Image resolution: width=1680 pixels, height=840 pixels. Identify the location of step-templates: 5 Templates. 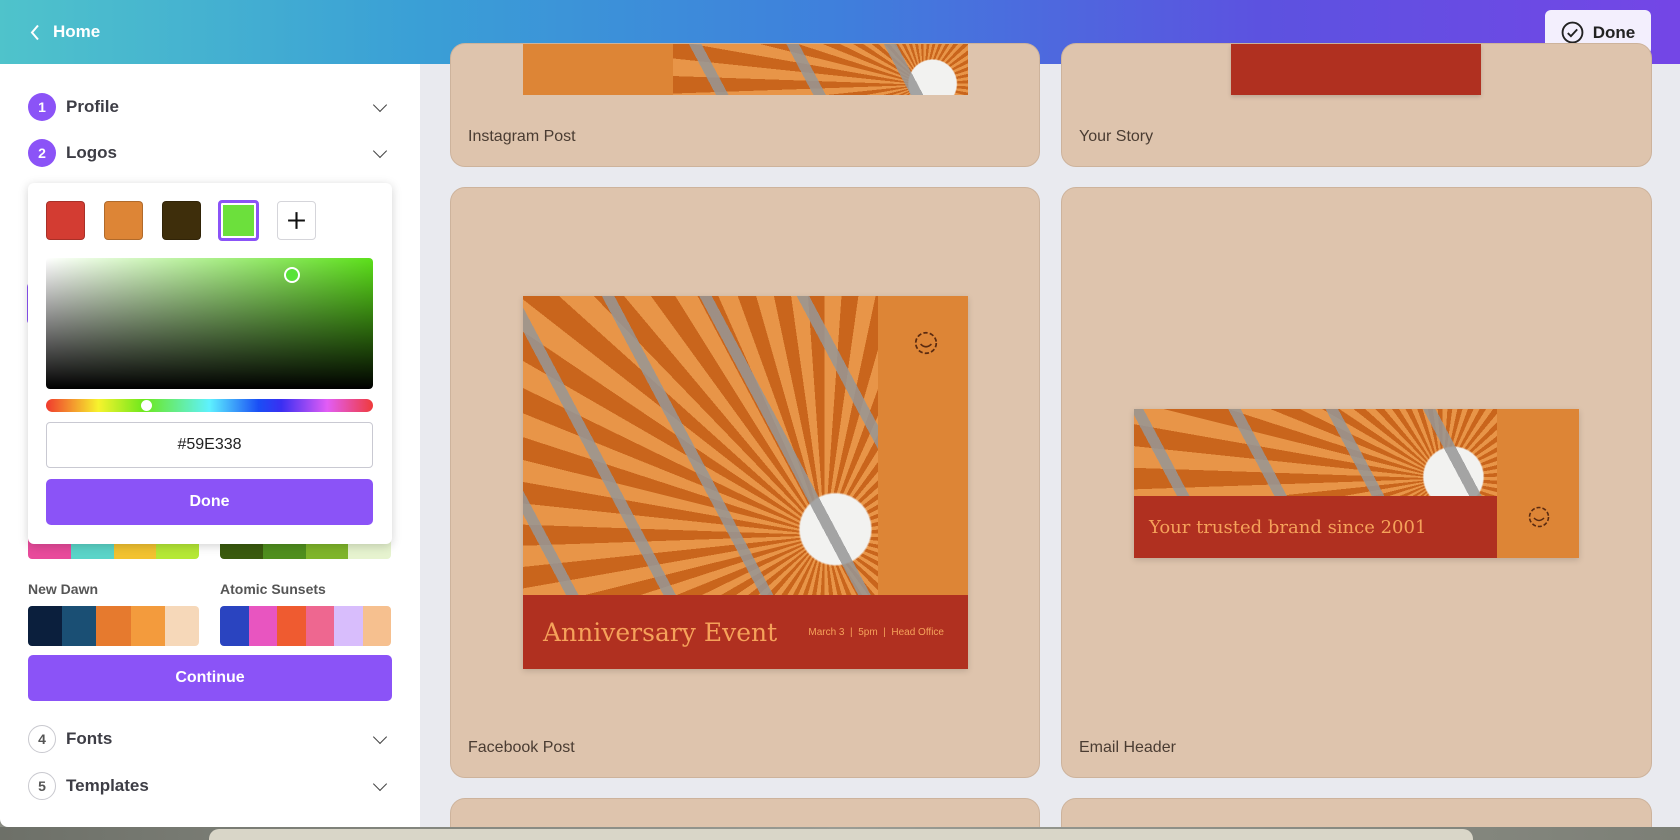
(210, 786).